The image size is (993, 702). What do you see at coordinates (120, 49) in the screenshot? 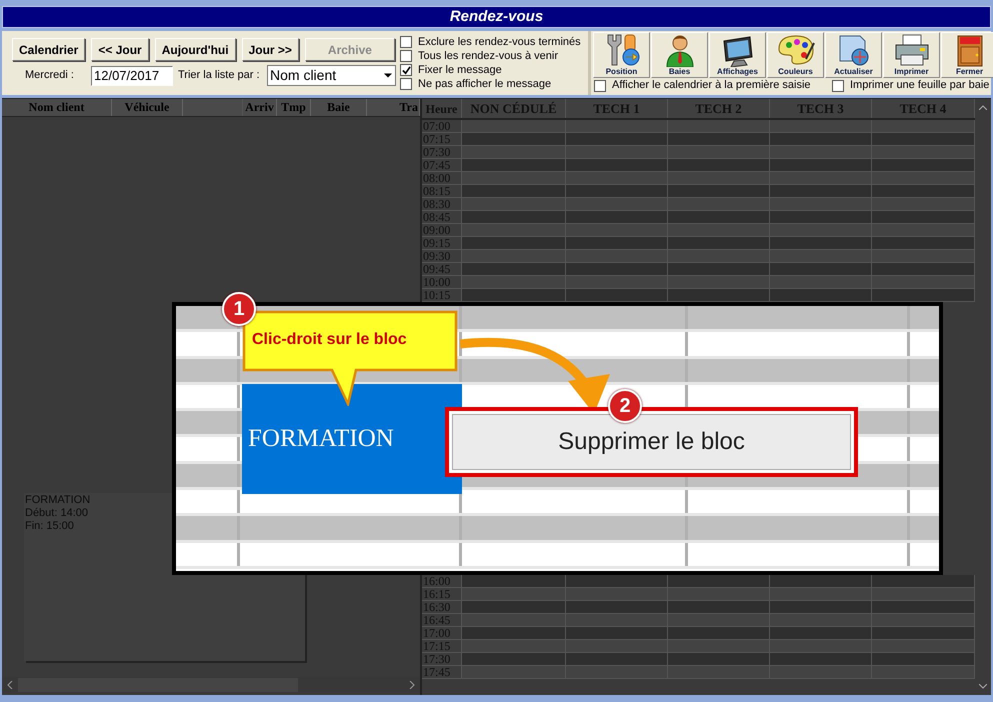
I see `toolbar-button: << Jour` at bounding box center [120, 49].